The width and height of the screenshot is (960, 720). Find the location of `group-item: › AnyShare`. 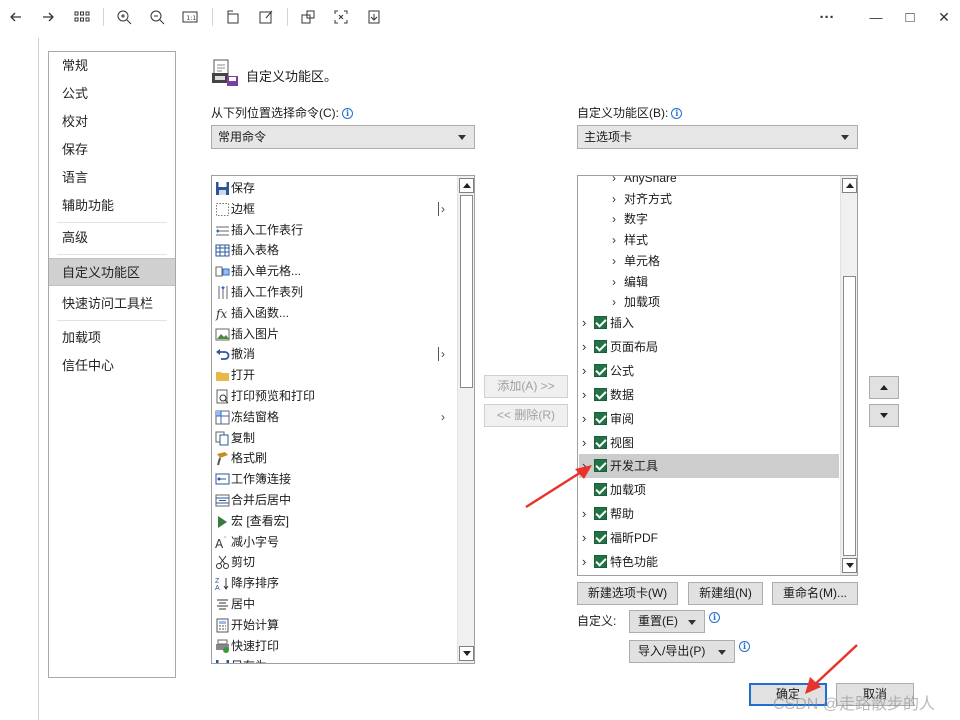

group-item: › AnyShare is located at coordinates (709, 182).